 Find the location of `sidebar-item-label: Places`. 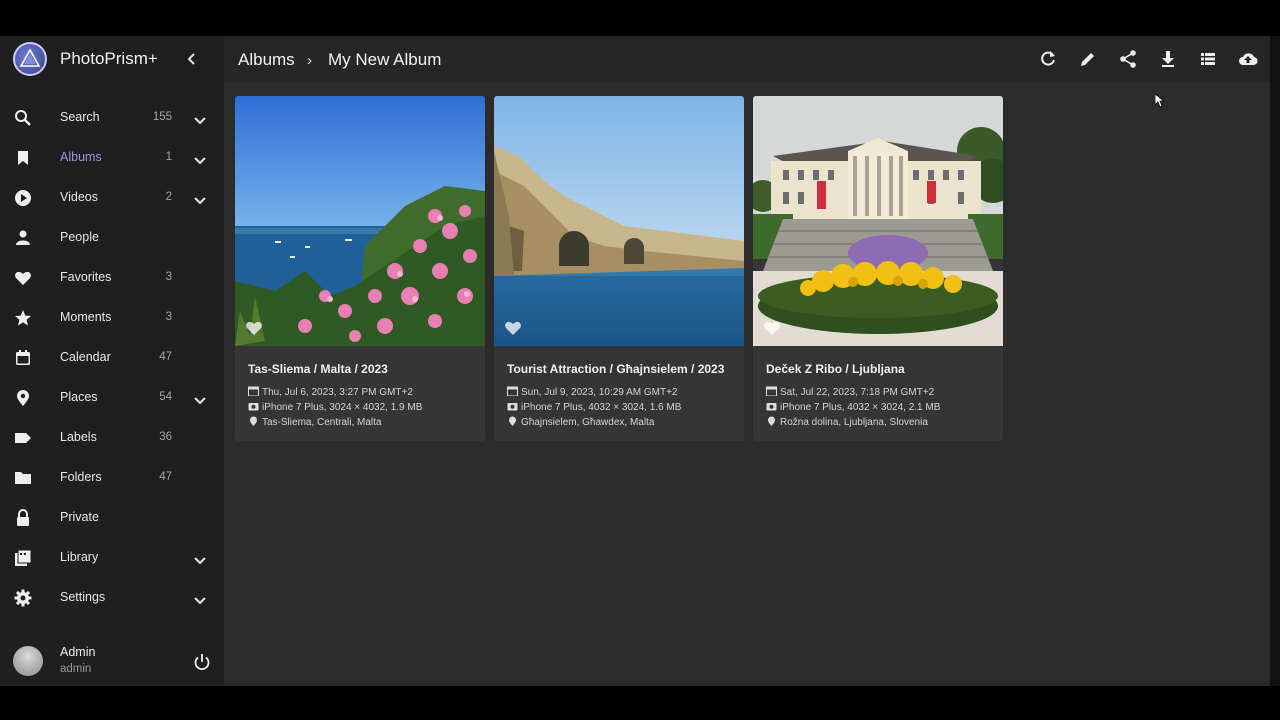

sidebar-item-label: Places is located at coordinates (79, 397).